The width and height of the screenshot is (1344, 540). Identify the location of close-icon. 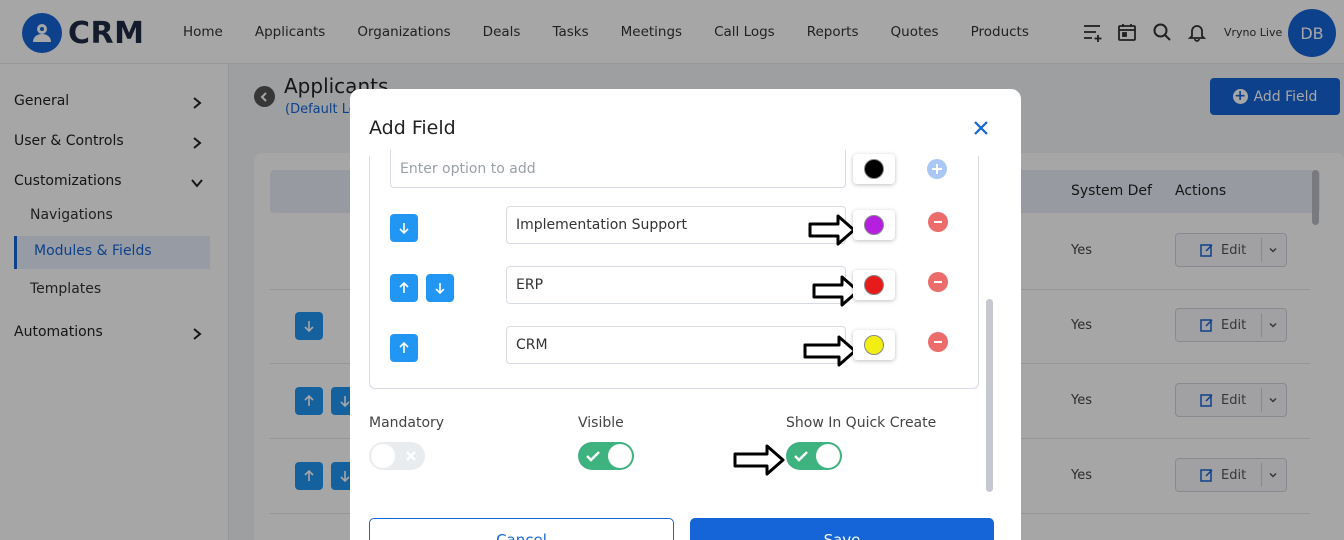
(981, 128).